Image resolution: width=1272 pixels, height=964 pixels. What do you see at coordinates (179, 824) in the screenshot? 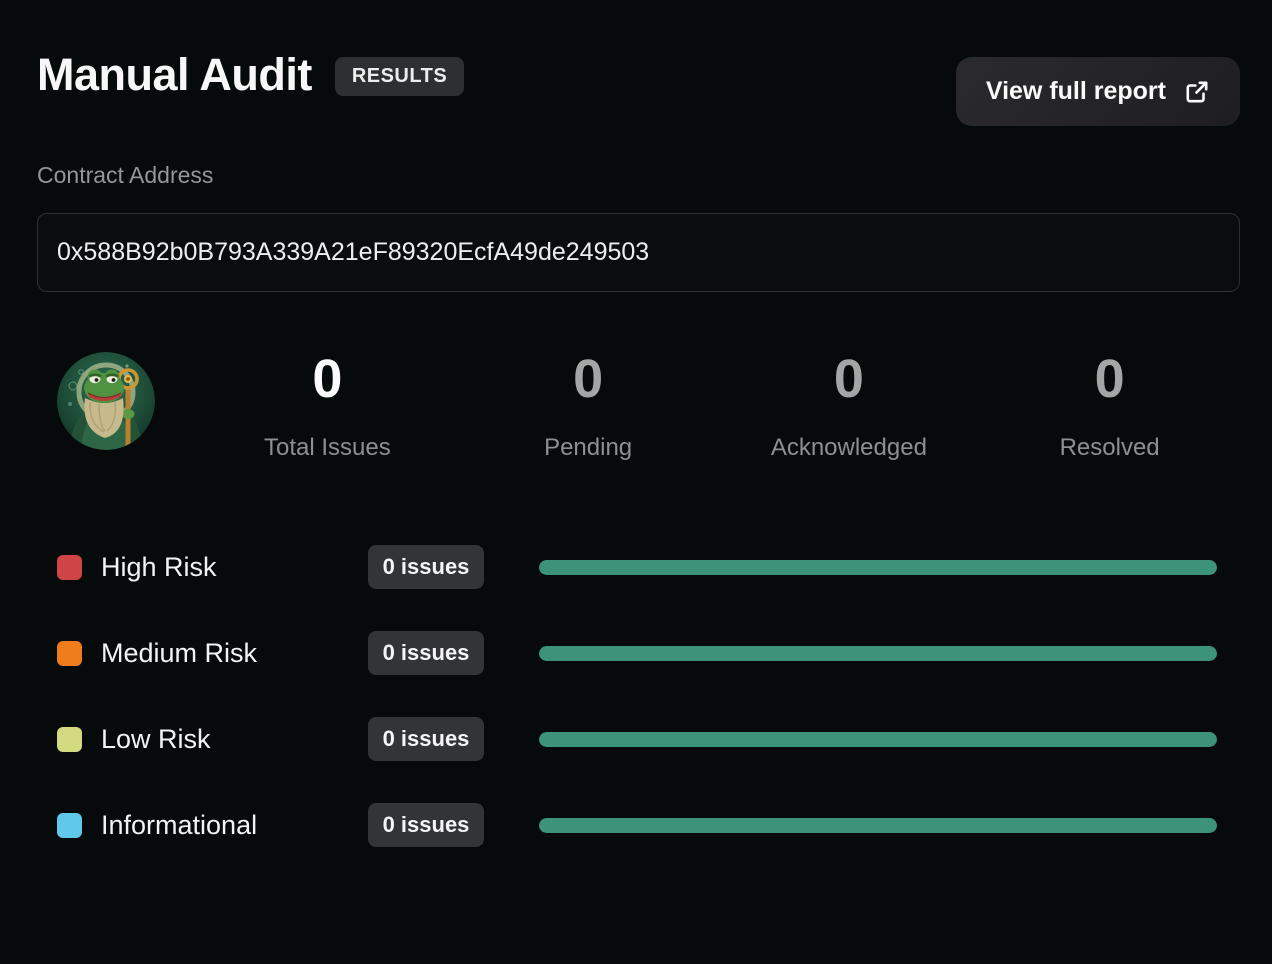
I see `informational-label: Informational` at bounding box center [179, 824].